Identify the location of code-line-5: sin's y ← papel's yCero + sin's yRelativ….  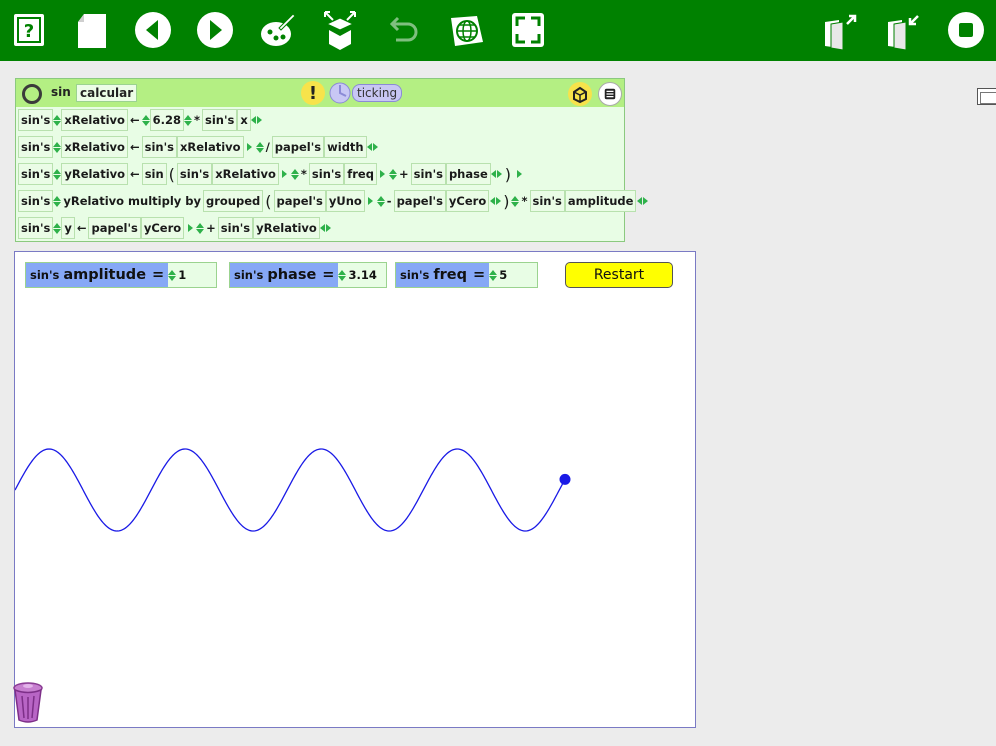
(175, 228).